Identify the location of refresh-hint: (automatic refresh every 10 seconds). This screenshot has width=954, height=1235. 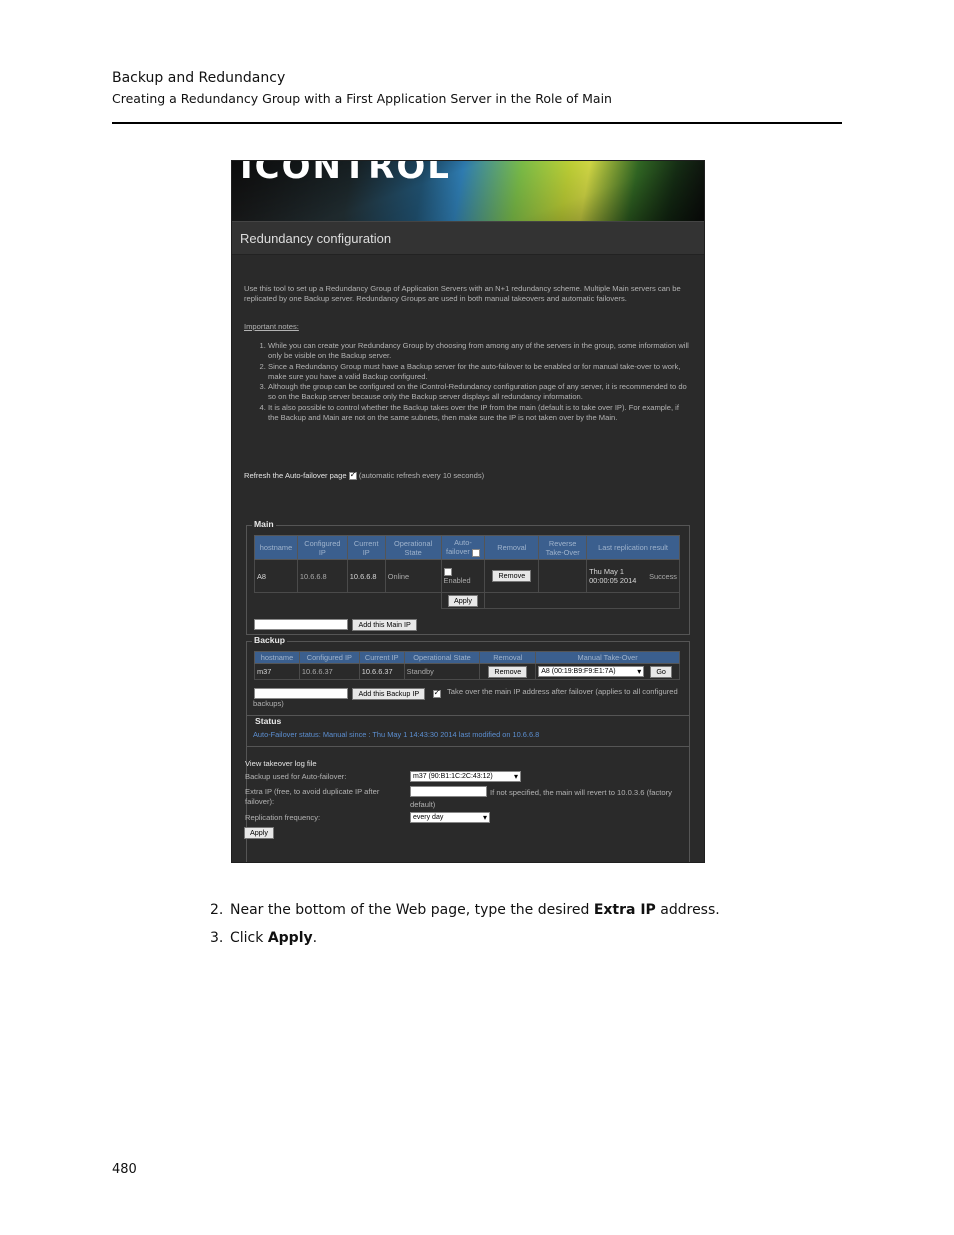
(421, 475).